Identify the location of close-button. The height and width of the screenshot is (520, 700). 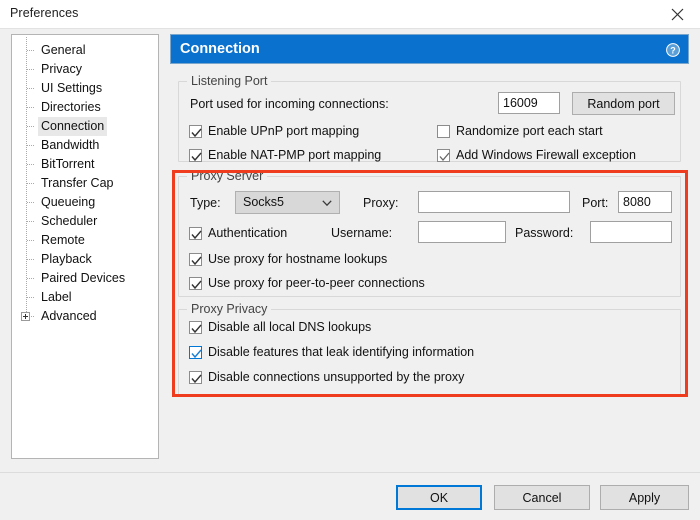
(677, 14).